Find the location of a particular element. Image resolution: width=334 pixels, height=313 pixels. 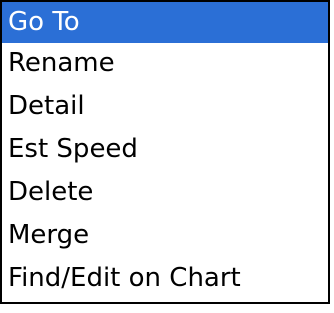

menu-item-detail: Detail is located at coordinates (165, 106).